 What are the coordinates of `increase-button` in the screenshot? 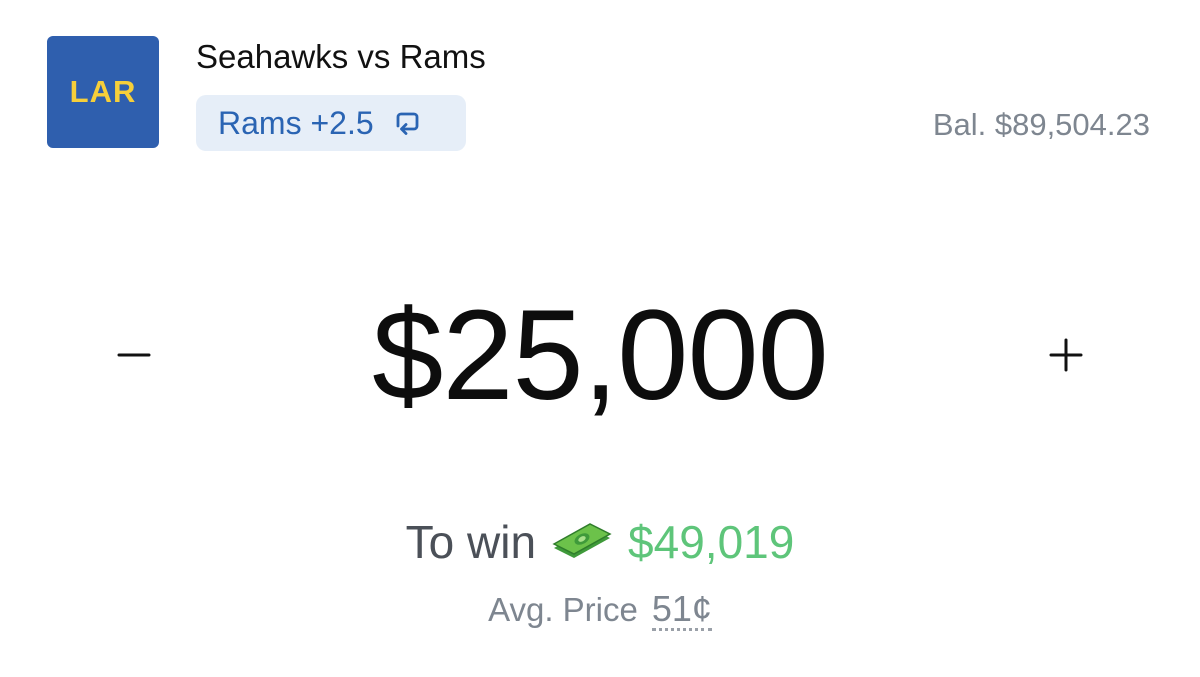 It's located at (1066, 355).